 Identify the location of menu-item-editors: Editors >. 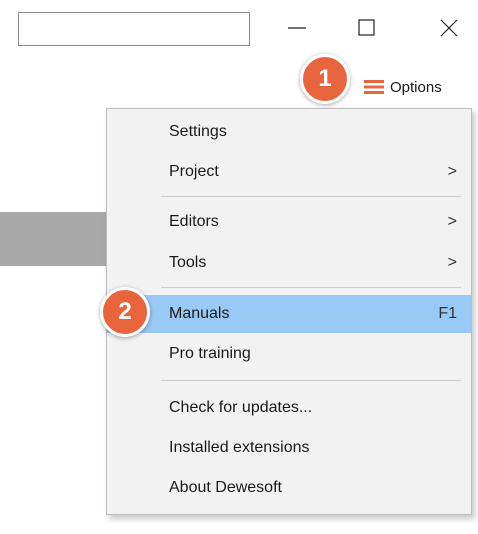
(289, 222).